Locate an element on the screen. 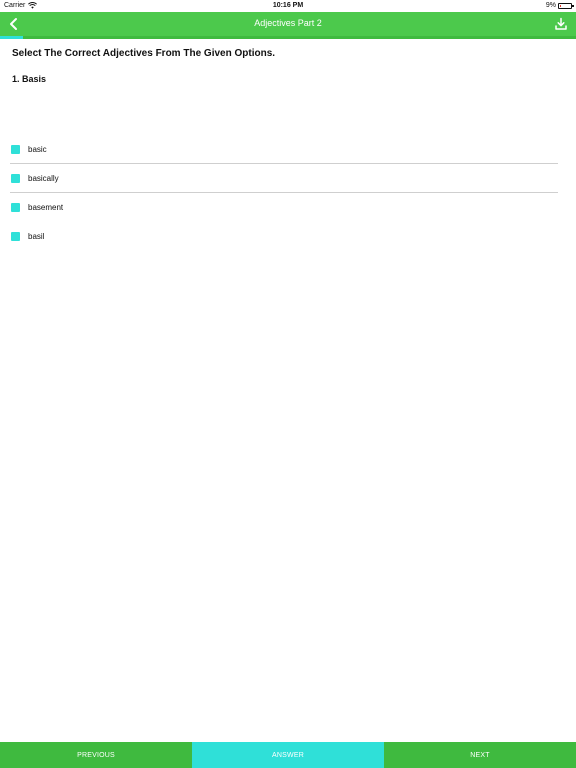 The height and width of the screenshot is (768, 576). previous-button: PREVIOUS is located at coordinates (96, 755).